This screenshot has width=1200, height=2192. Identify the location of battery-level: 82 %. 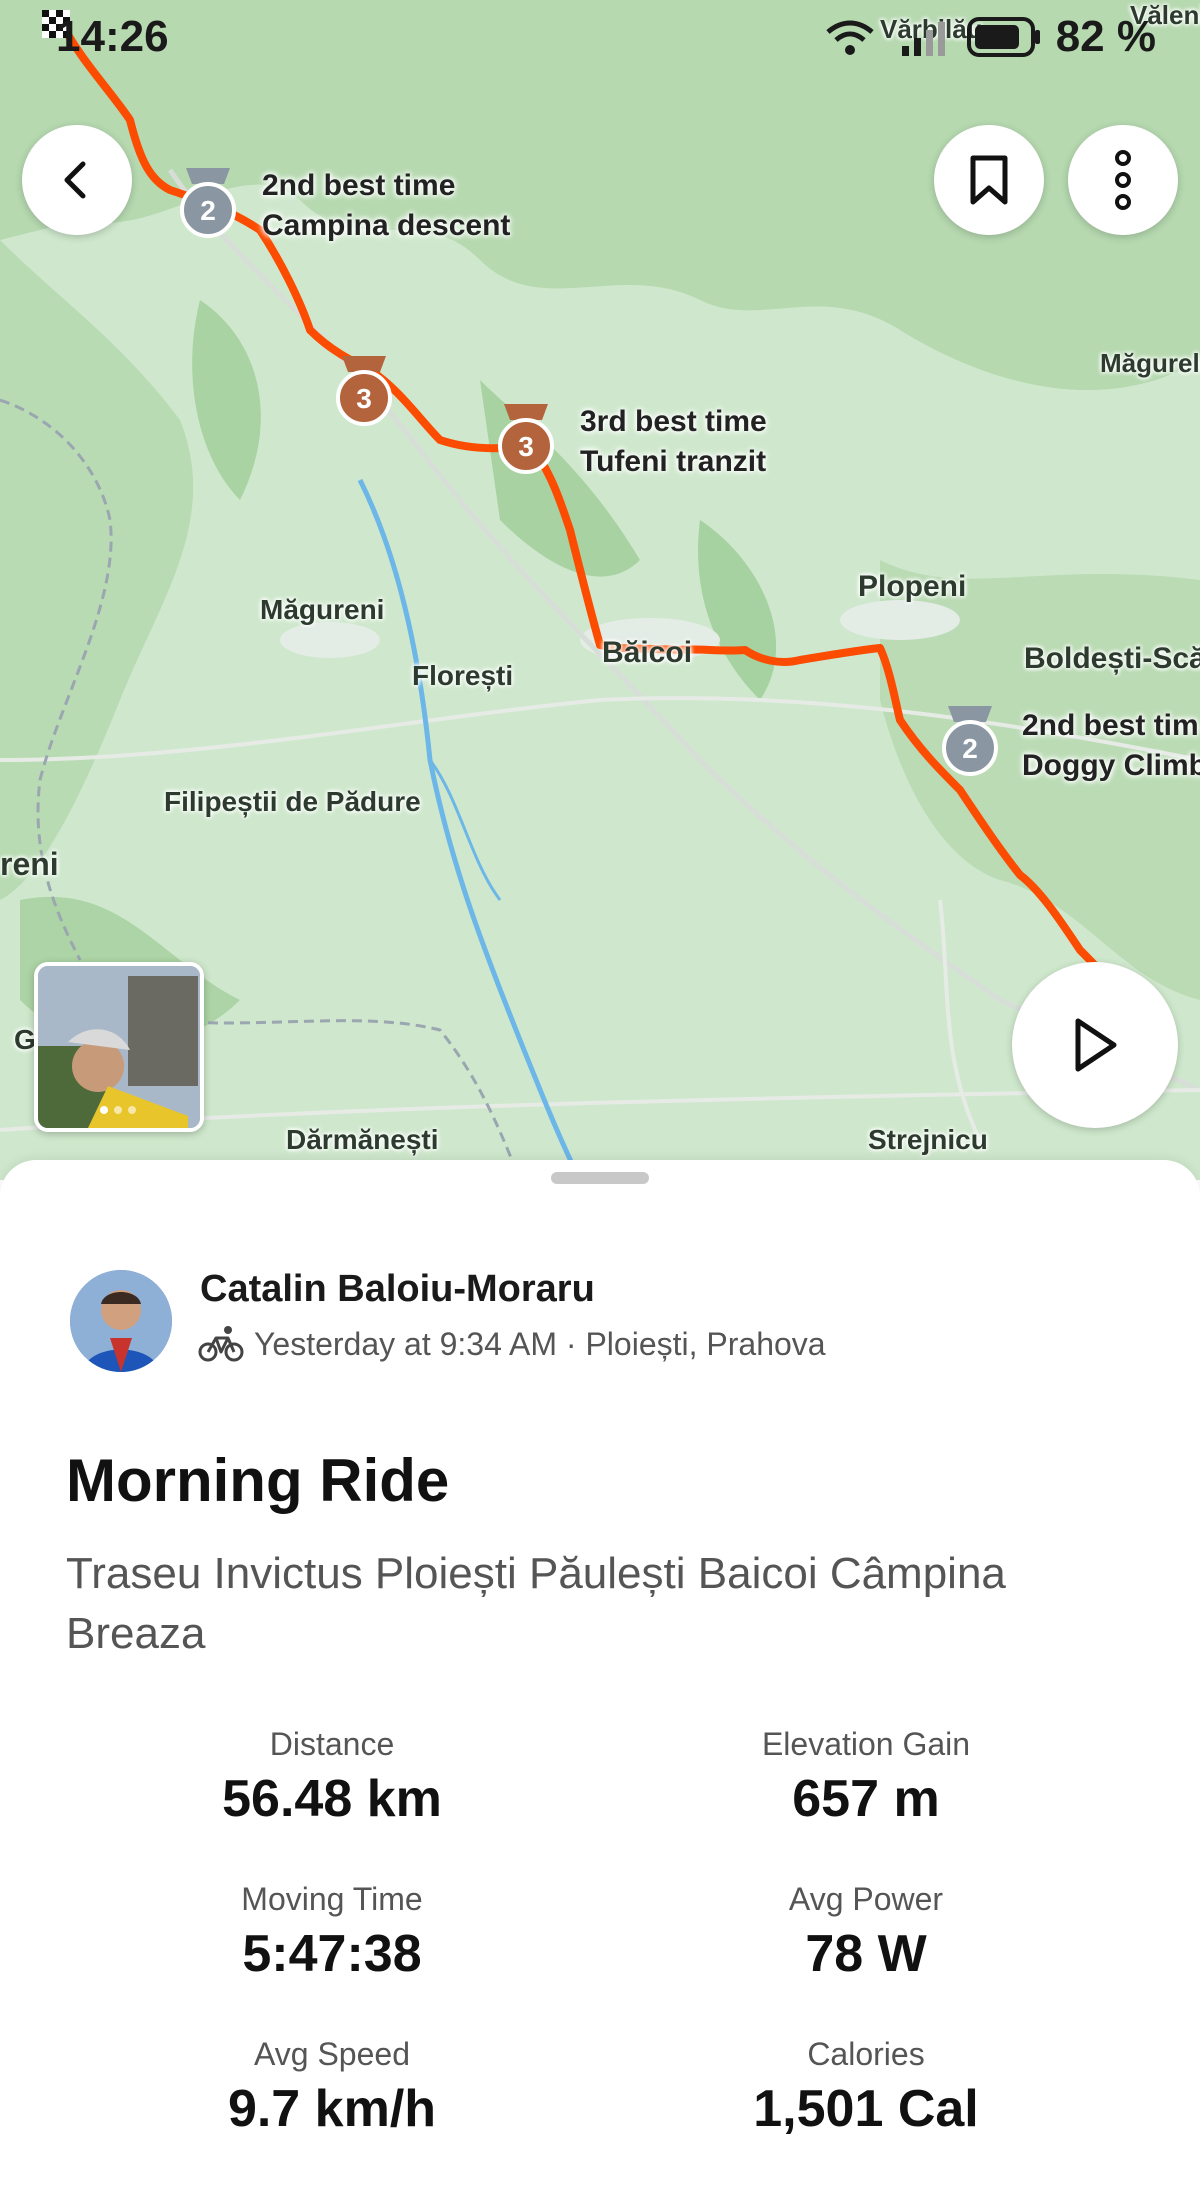
(1105, 36).